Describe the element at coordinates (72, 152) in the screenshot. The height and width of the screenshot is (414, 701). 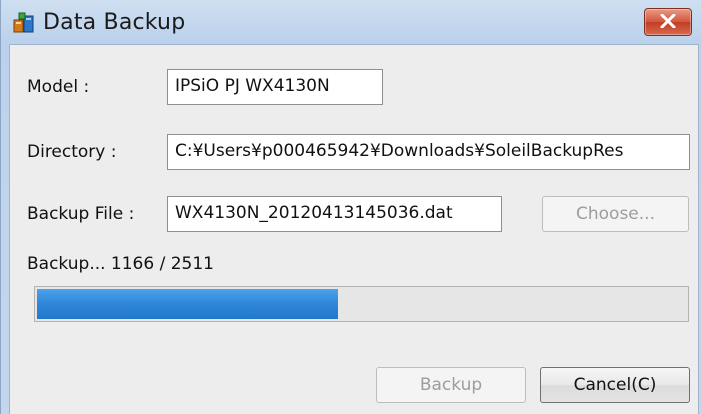
I see `directory-label: Directory :` at that location.